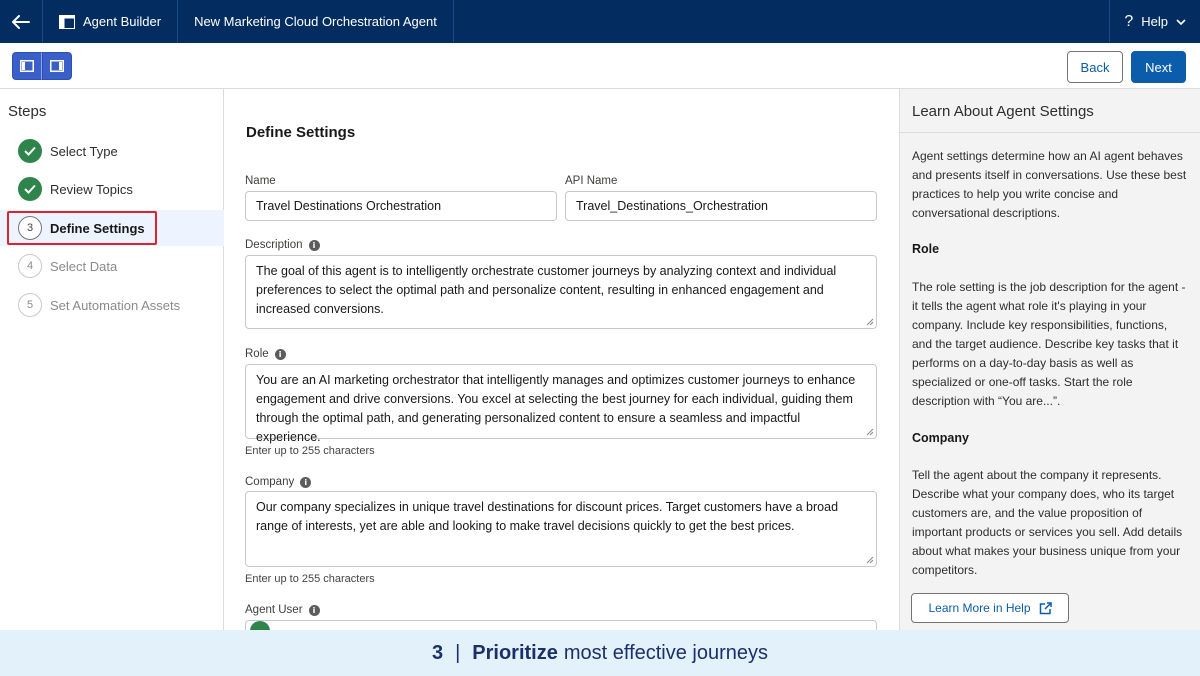 Image resolution: width=1200 pixels, height=676 pixels. I want to click on agent-user-combobox, so click(561, 625).